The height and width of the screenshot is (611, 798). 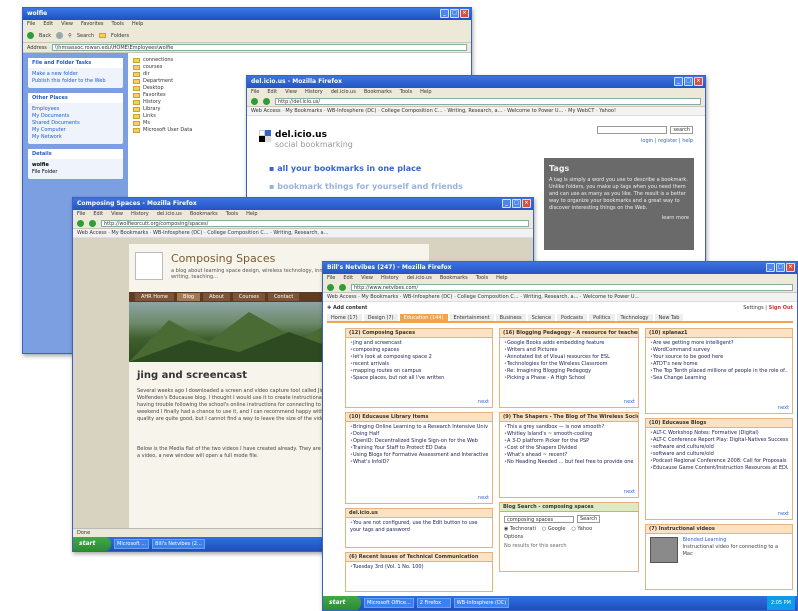 What do you see at coordinates (75, 98) in the screenshot?
I see `other-title: Other Places` at bounding box center [75, 98].